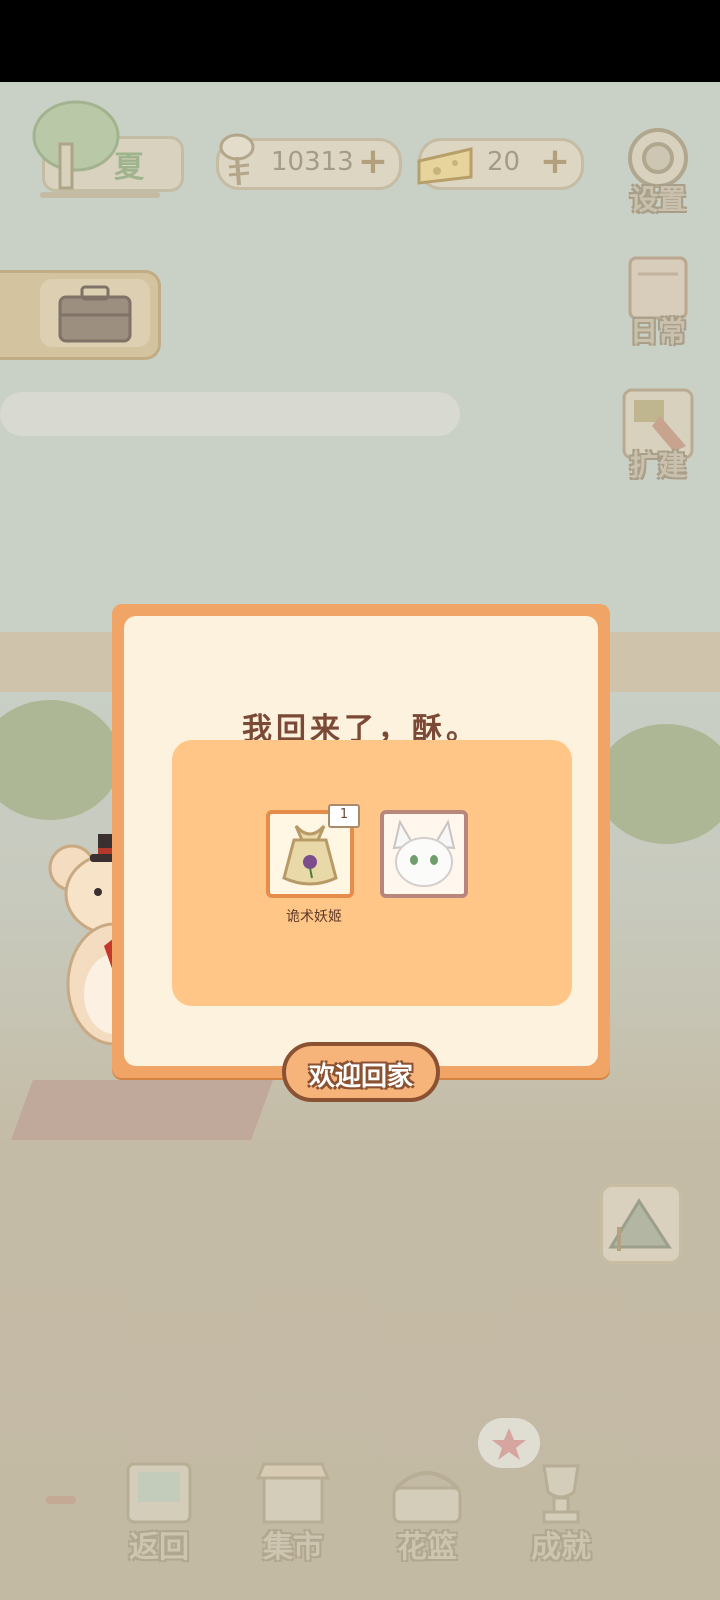  I want to click on nav-back-button: 返回, so click(159, 1511).